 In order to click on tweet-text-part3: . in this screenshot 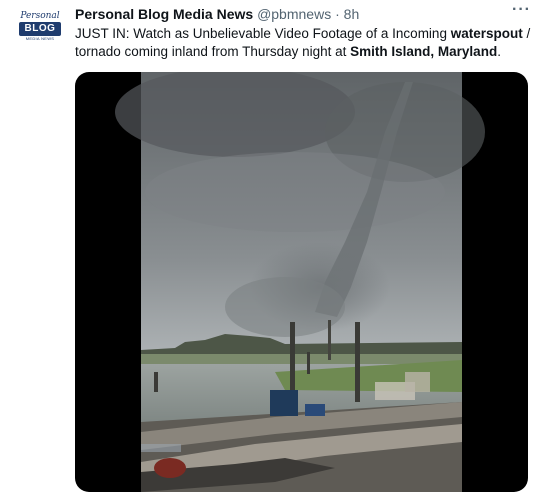, I will do `click(499, 51)`.